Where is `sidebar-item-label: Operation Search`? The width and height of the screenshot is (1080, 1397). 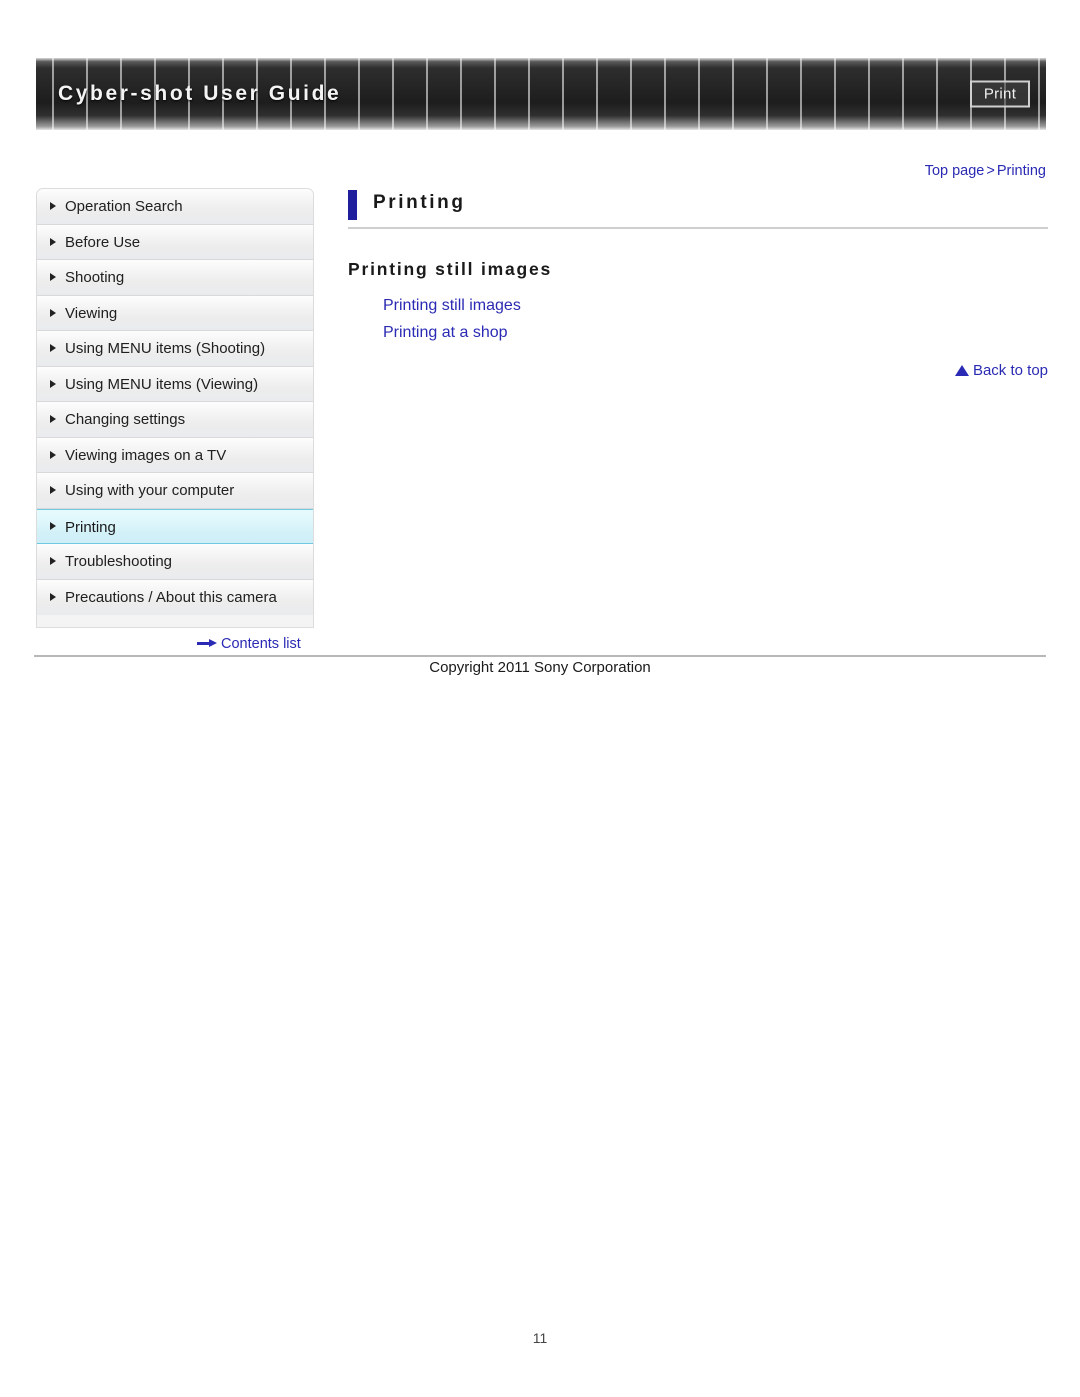 sidebar-item-label: Operation Search is located at coordinates (124, 206).